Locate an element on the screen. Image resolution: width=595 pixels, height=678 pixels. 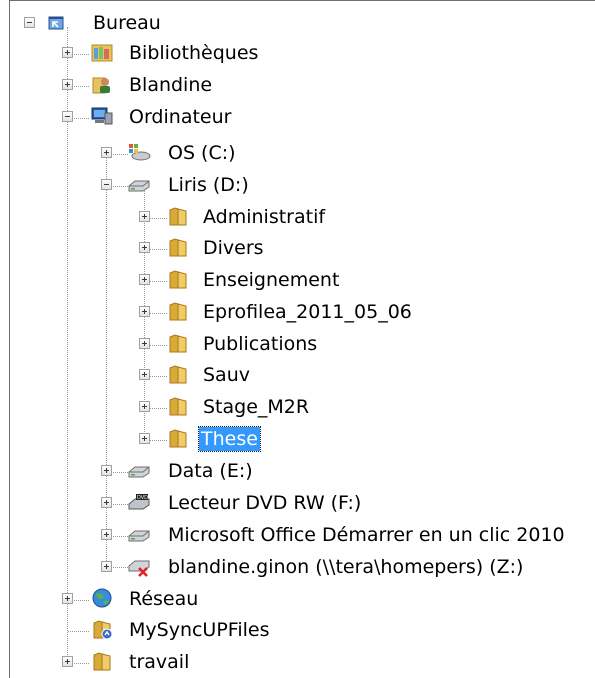
tree-item-ordinateur: Ordinateur is located at coordinates (297, 118).